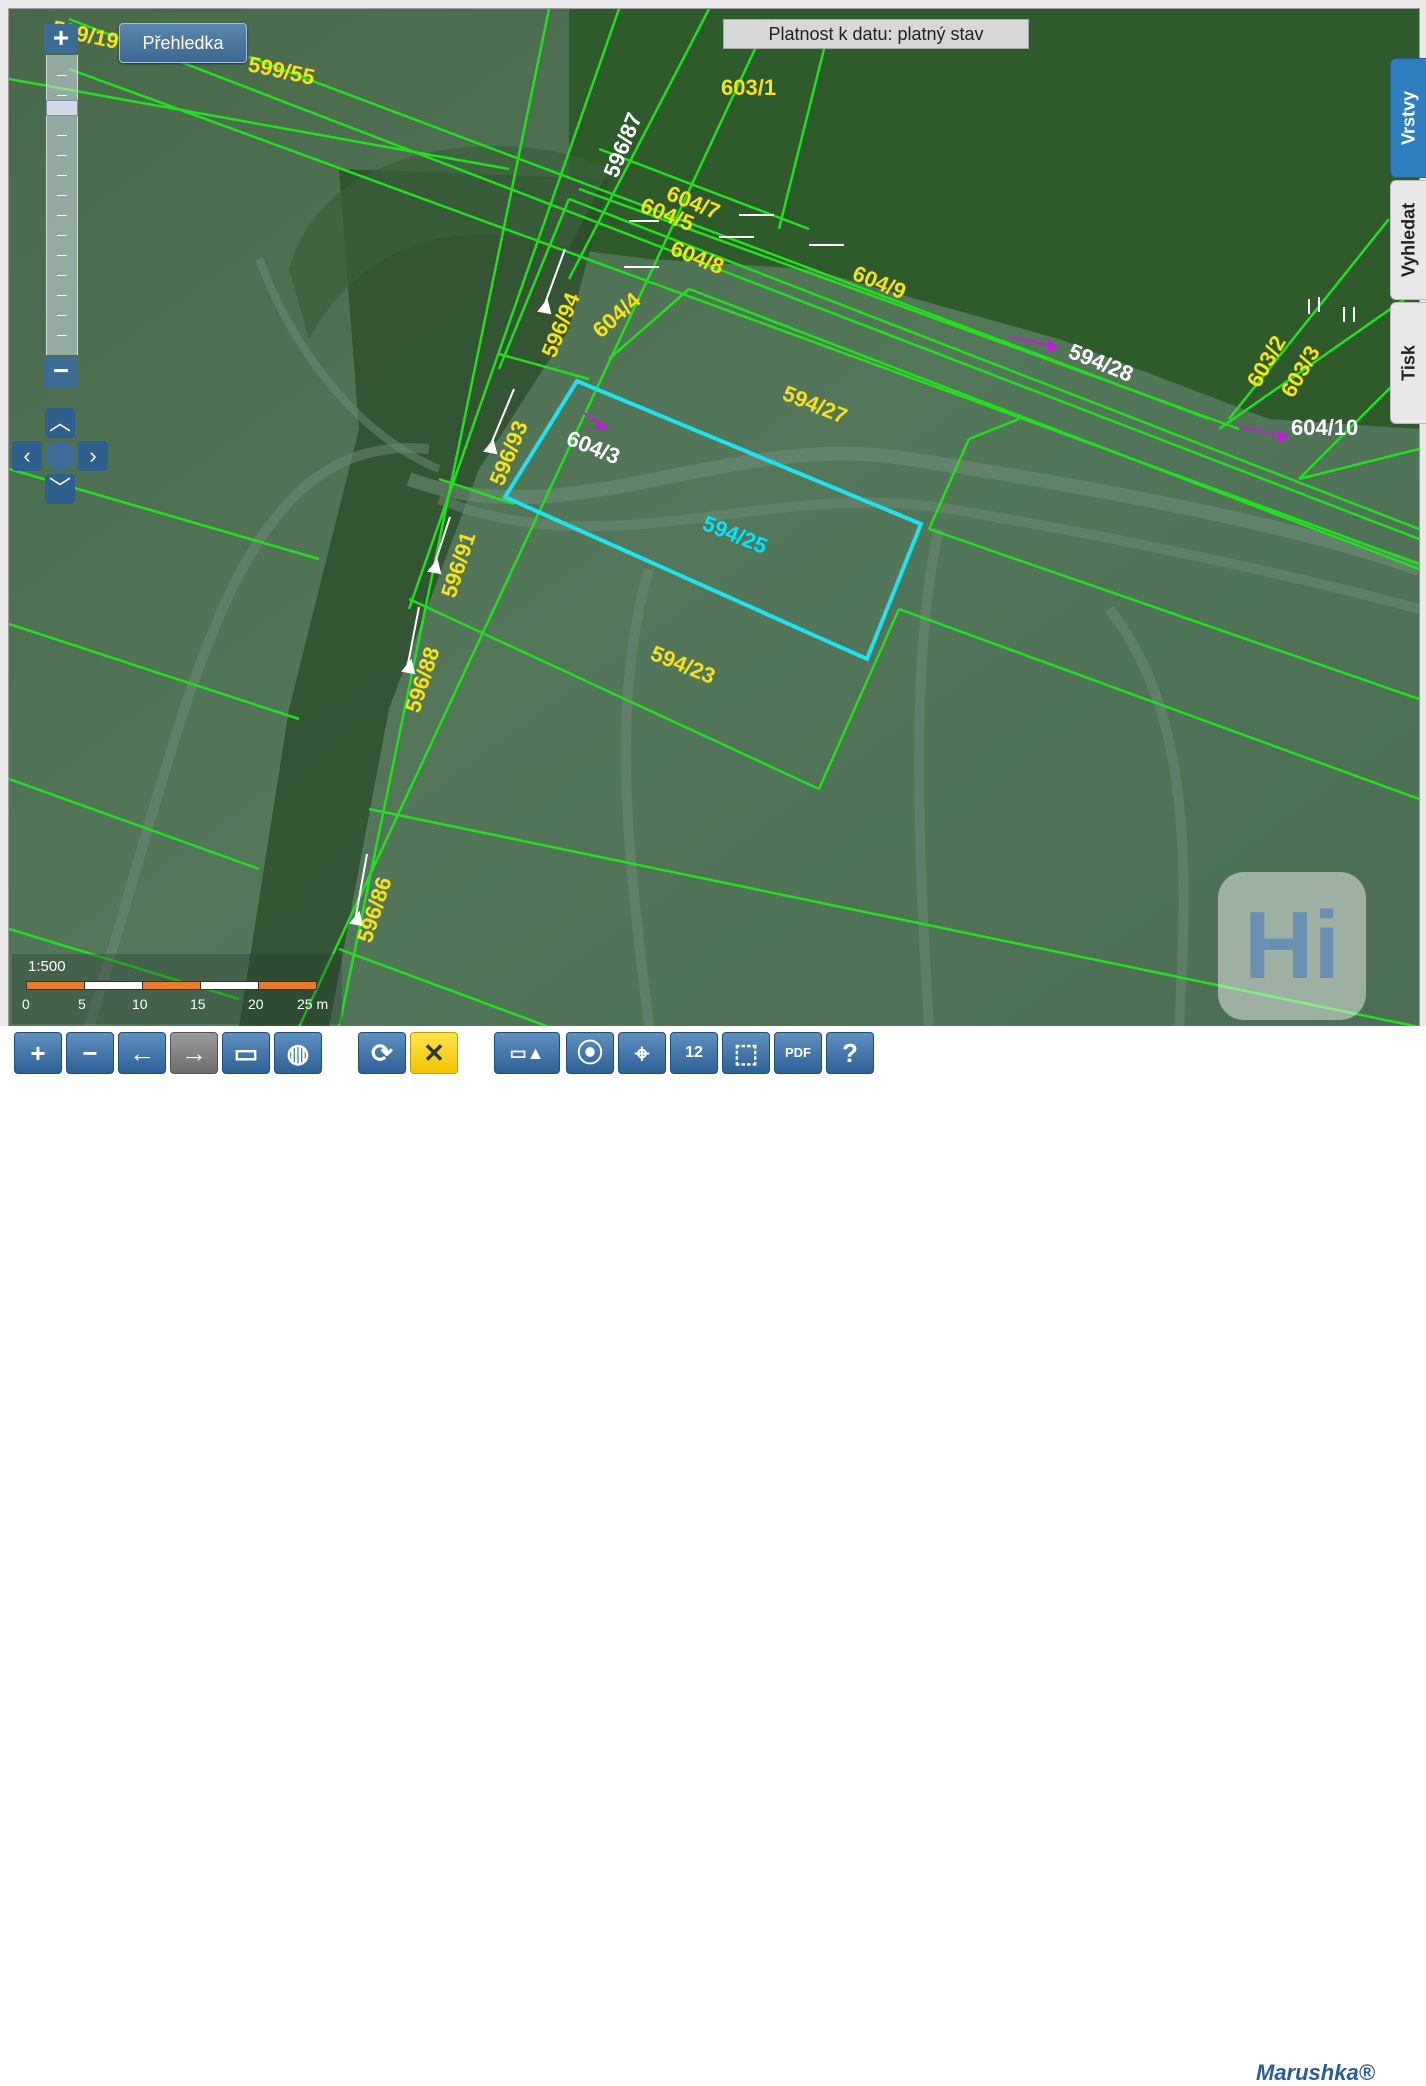  Describe the element at coordinates (60, 489) in the screenshot. I see `pan-down-icon: ﹀` at that location.